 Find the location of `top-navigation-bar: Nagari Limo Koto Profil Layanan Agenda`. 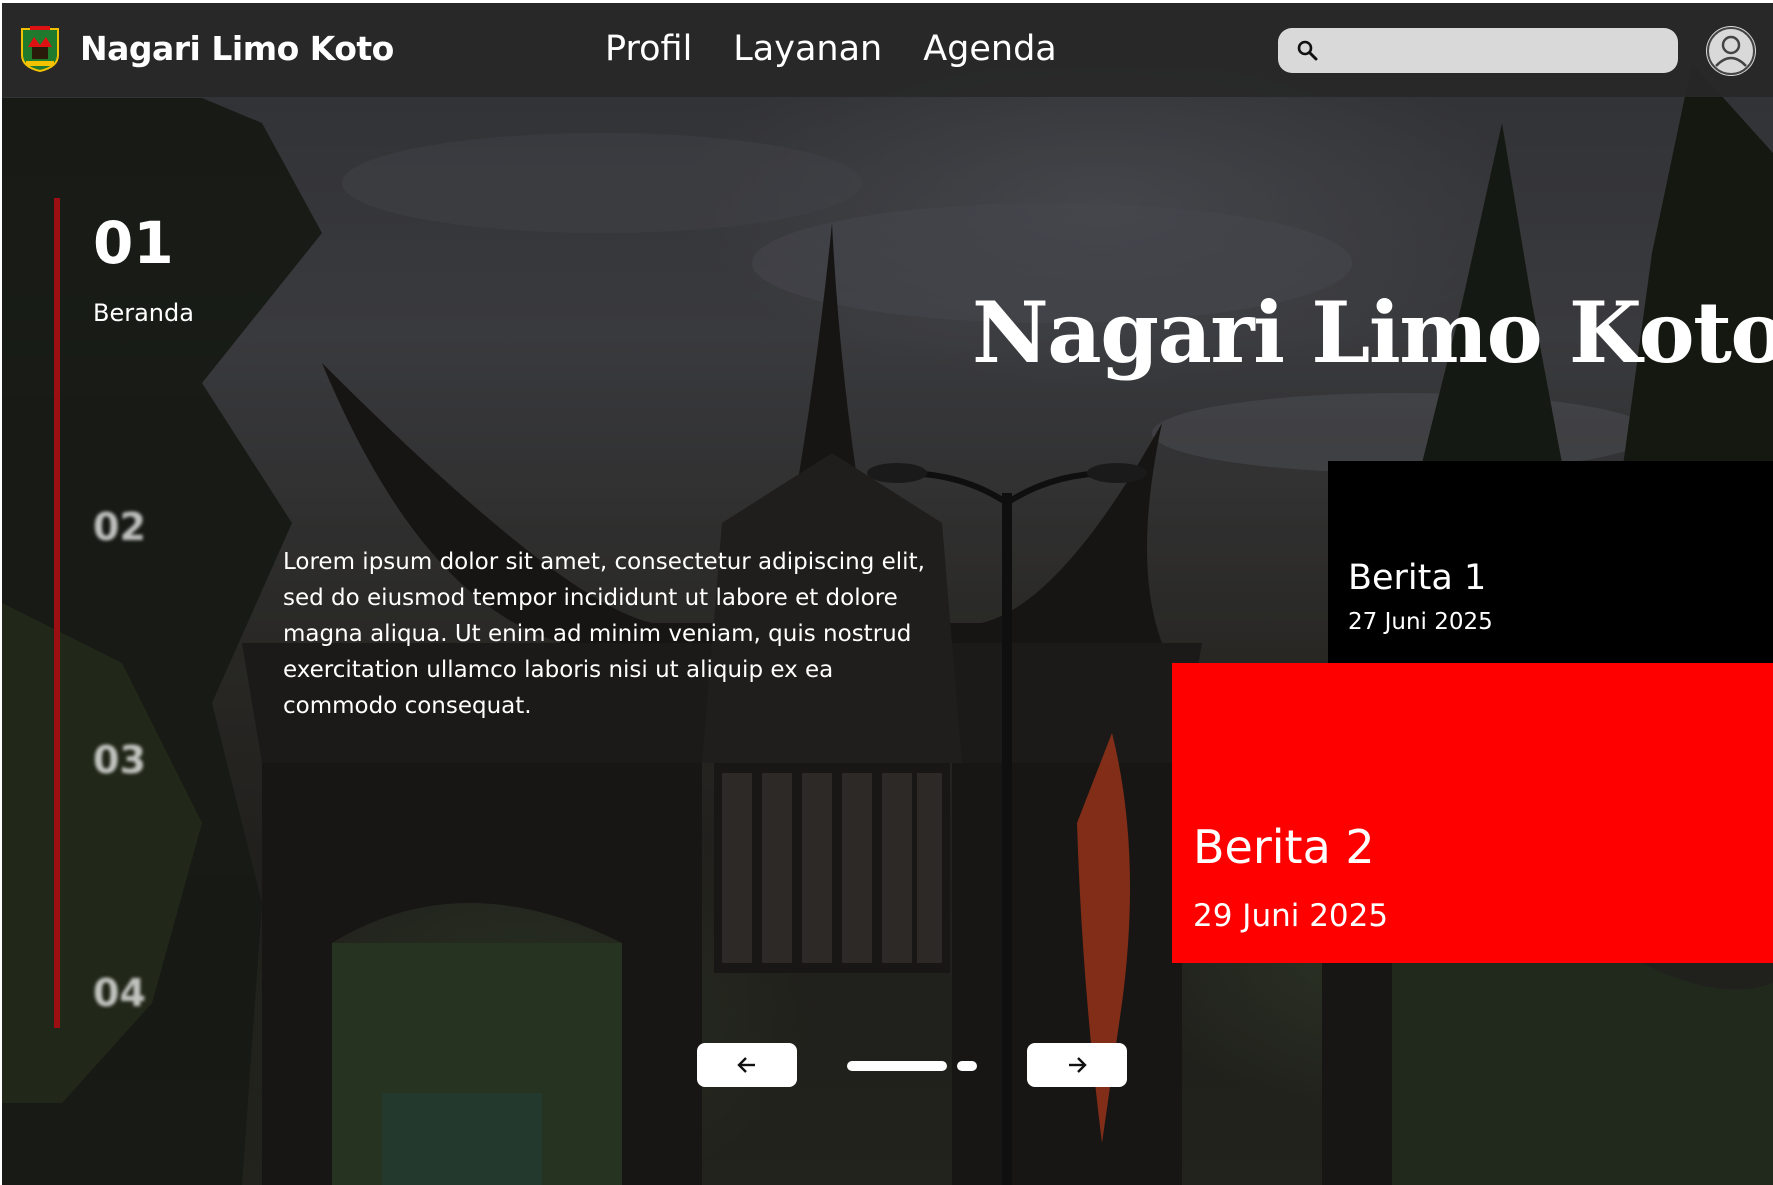

top-navigation-bar: Nagari Limo Koto Profil Layanan Agenda is located at coordinates (887, 50).